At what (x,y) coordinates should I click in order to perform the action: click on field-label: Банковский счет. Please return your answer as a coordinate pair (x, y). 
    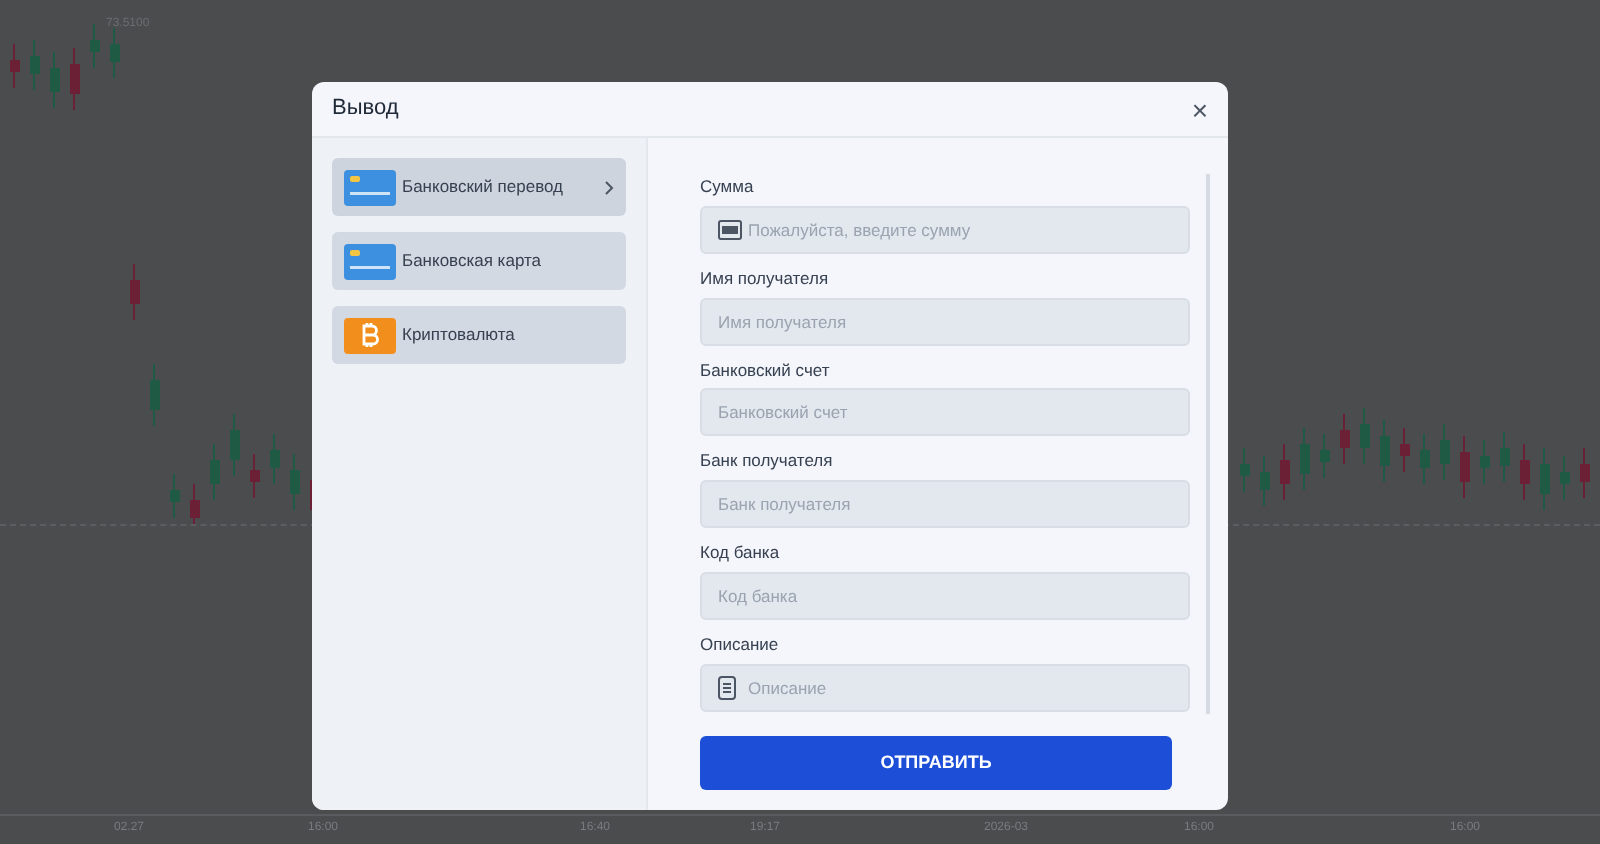
    Looking at the image, I should click on (766, 370).